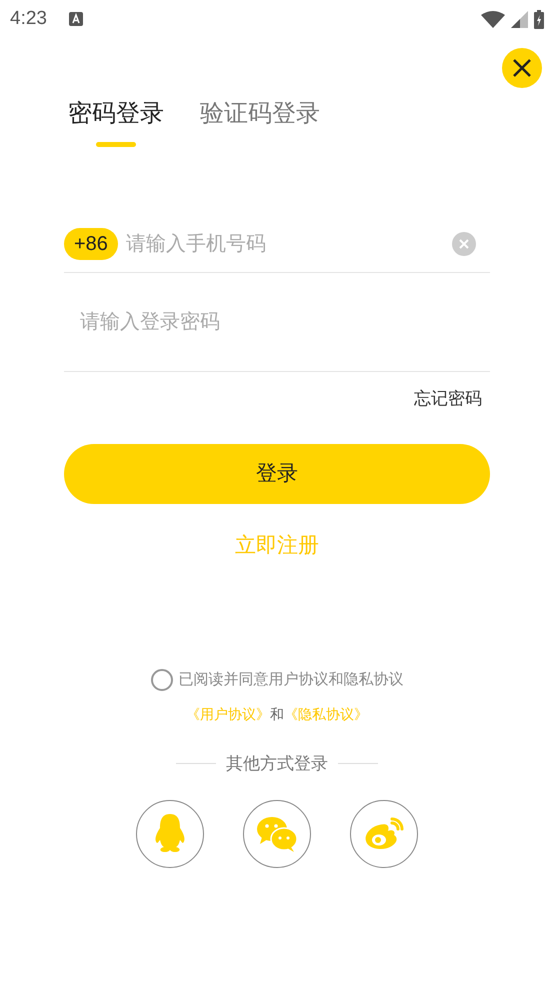  I want to click on login-button: 登录, so click(277, 474).